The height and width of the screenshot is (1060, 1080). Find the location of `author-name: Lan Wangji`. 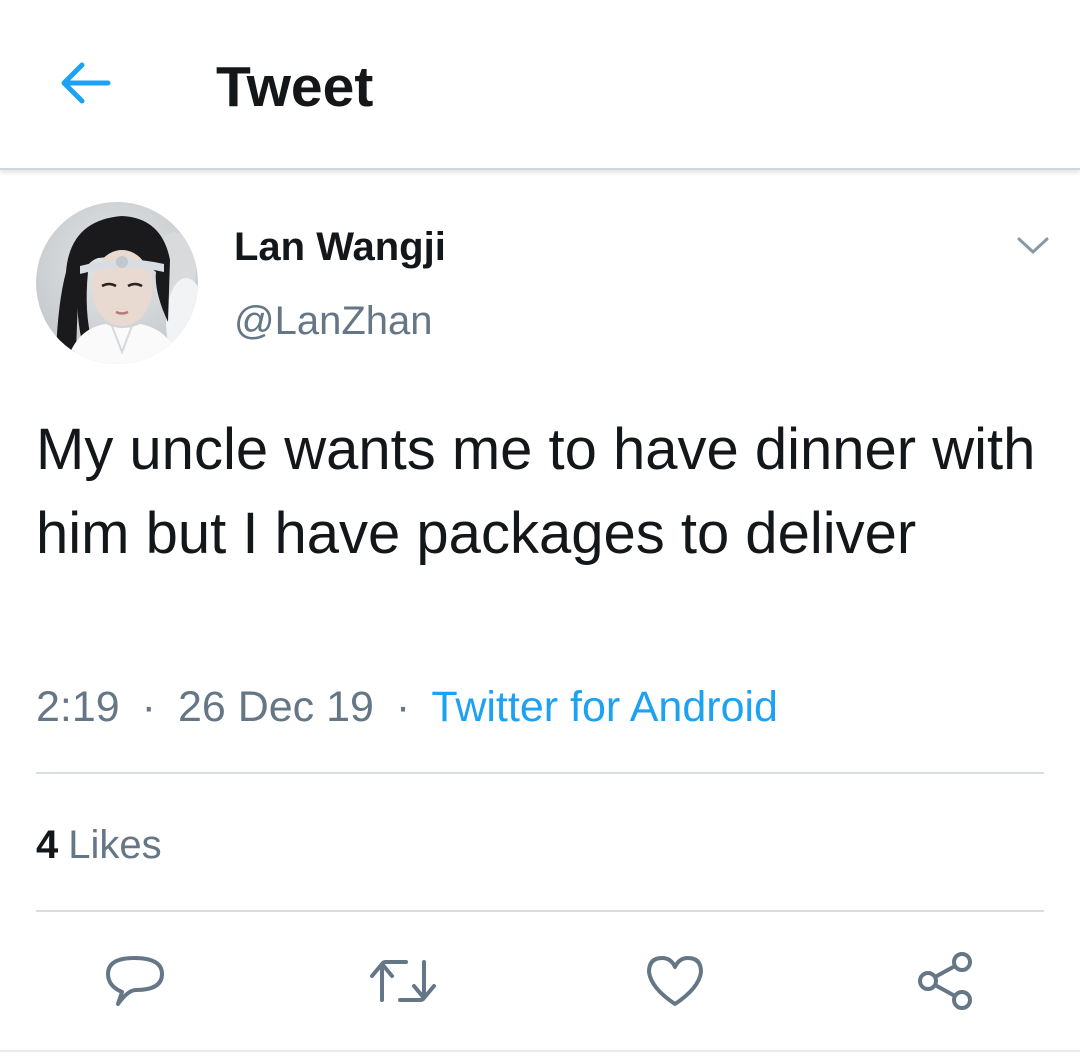

author-name: Lan Wangji is located at coordinates (340, 247).